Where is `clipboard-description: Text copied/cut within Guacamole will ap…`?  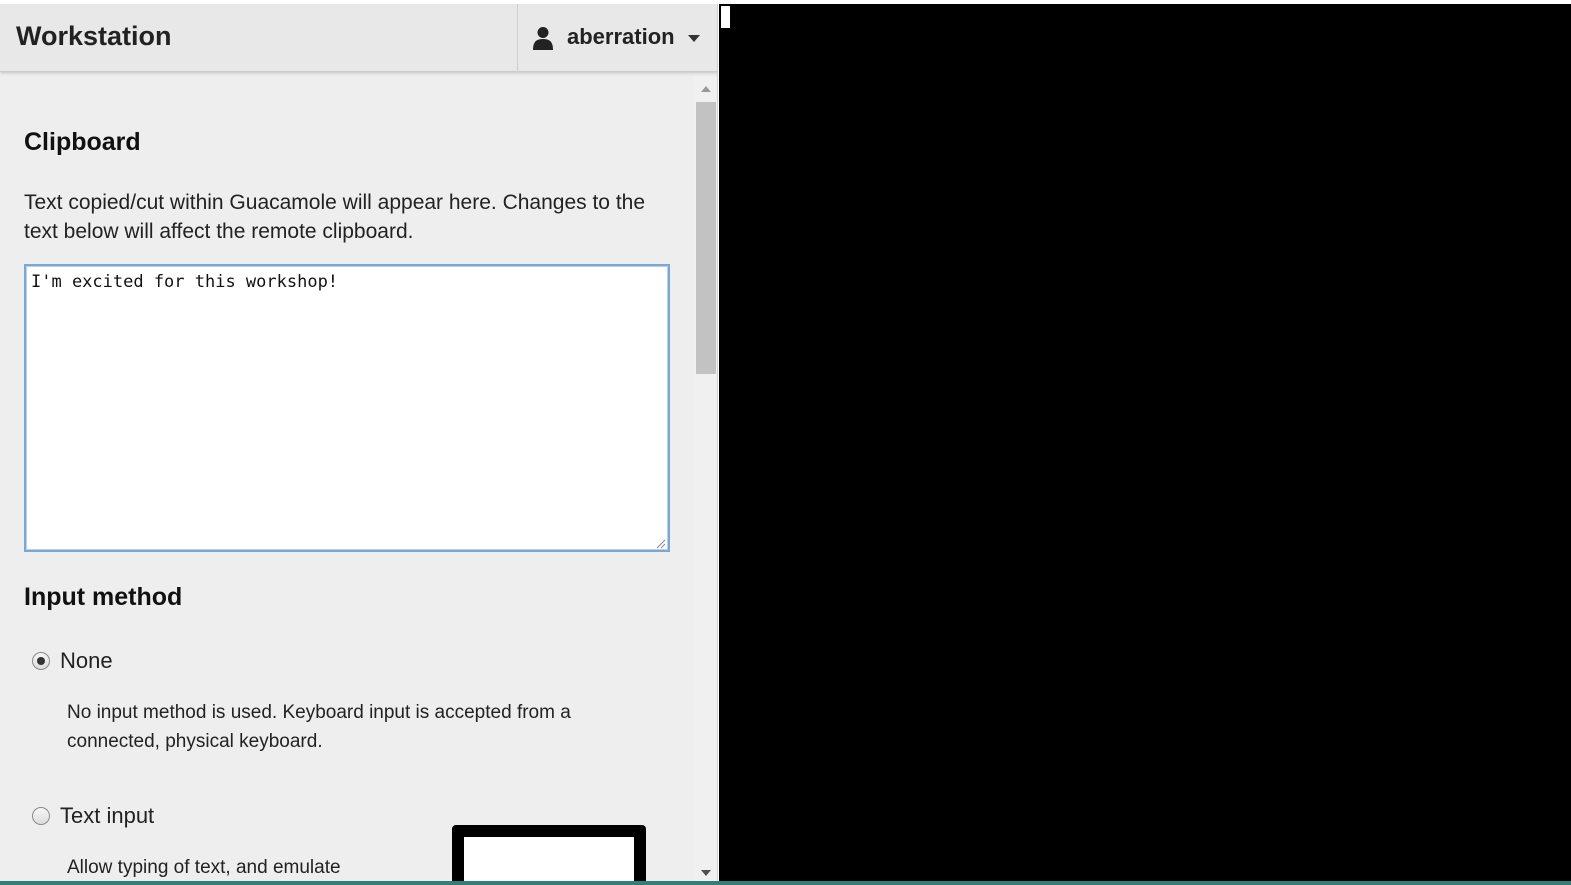
clipboard-description: Text copied/cut within Guacamole will ap… is located at coordinates (335, 217).